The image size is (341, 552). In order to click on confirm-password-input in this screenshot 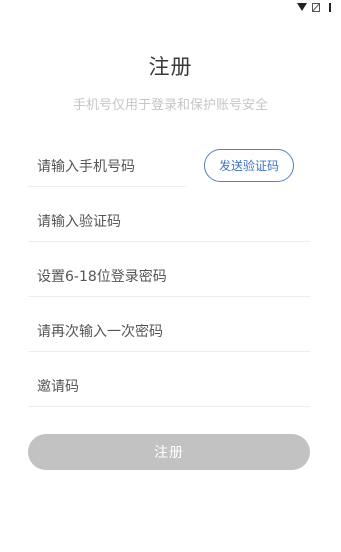, I will do `click(169, 332)`.